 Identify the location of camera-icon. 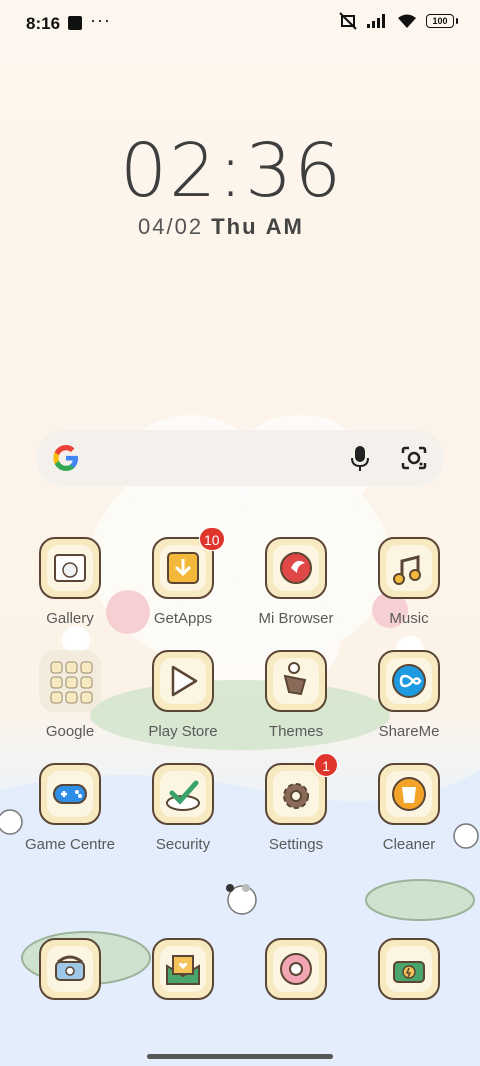
(409, 969).